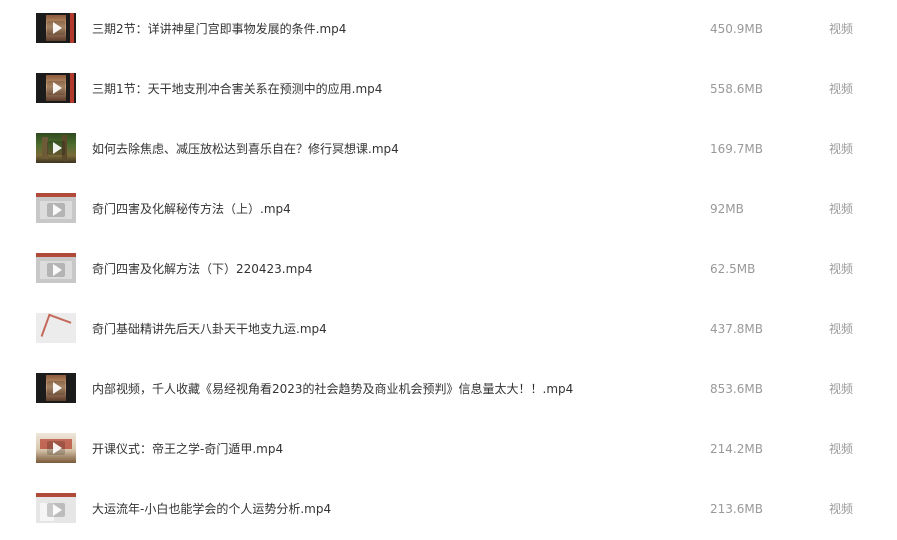  I want to click on file-size: 92MB, so click(727, 209).